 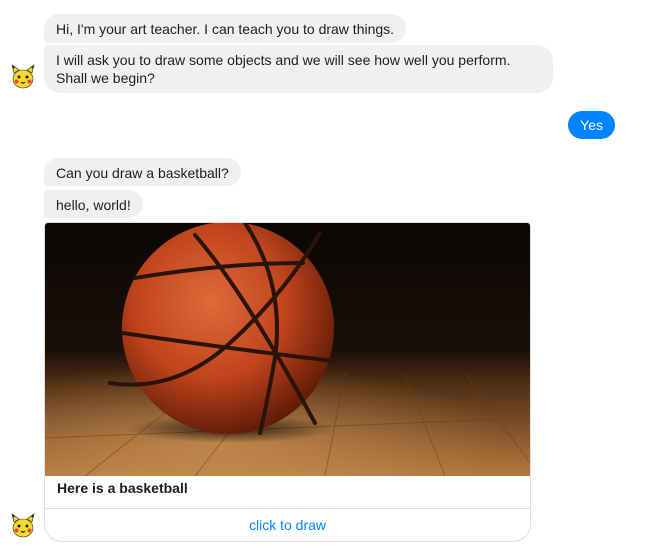 What do you see at coordinates (93, 204) in the screenshot?
I see `bot-message-hello: hello, world!` at bounding box center [93, 204].